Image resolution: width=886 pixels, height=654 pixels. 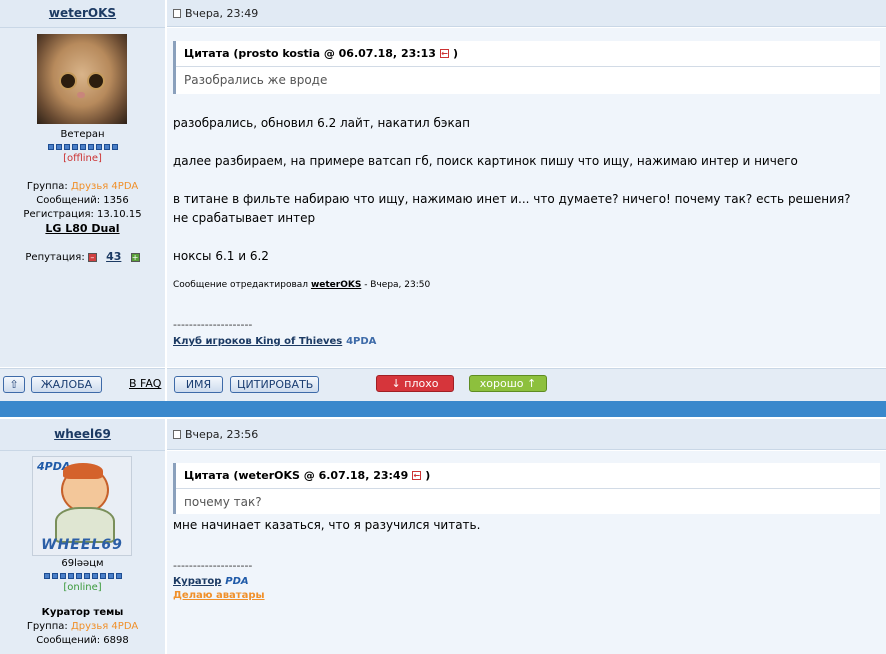 I want to click on good-button: хорошо ↑, so click(x=508, y=383).